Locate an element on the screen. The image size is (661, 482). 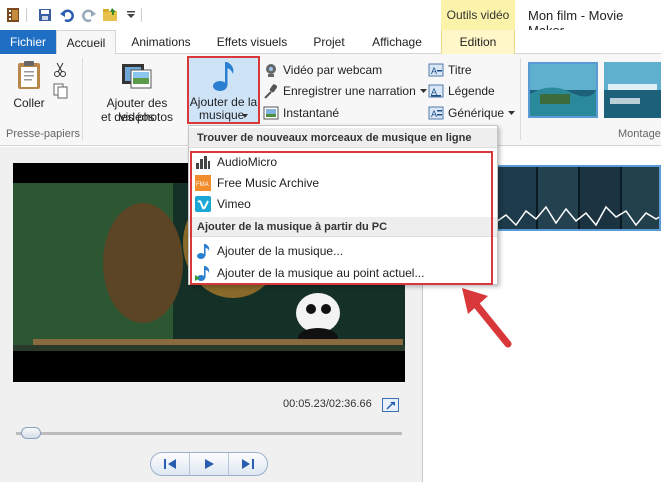
redo-icon is located at coordinates (89, 15).